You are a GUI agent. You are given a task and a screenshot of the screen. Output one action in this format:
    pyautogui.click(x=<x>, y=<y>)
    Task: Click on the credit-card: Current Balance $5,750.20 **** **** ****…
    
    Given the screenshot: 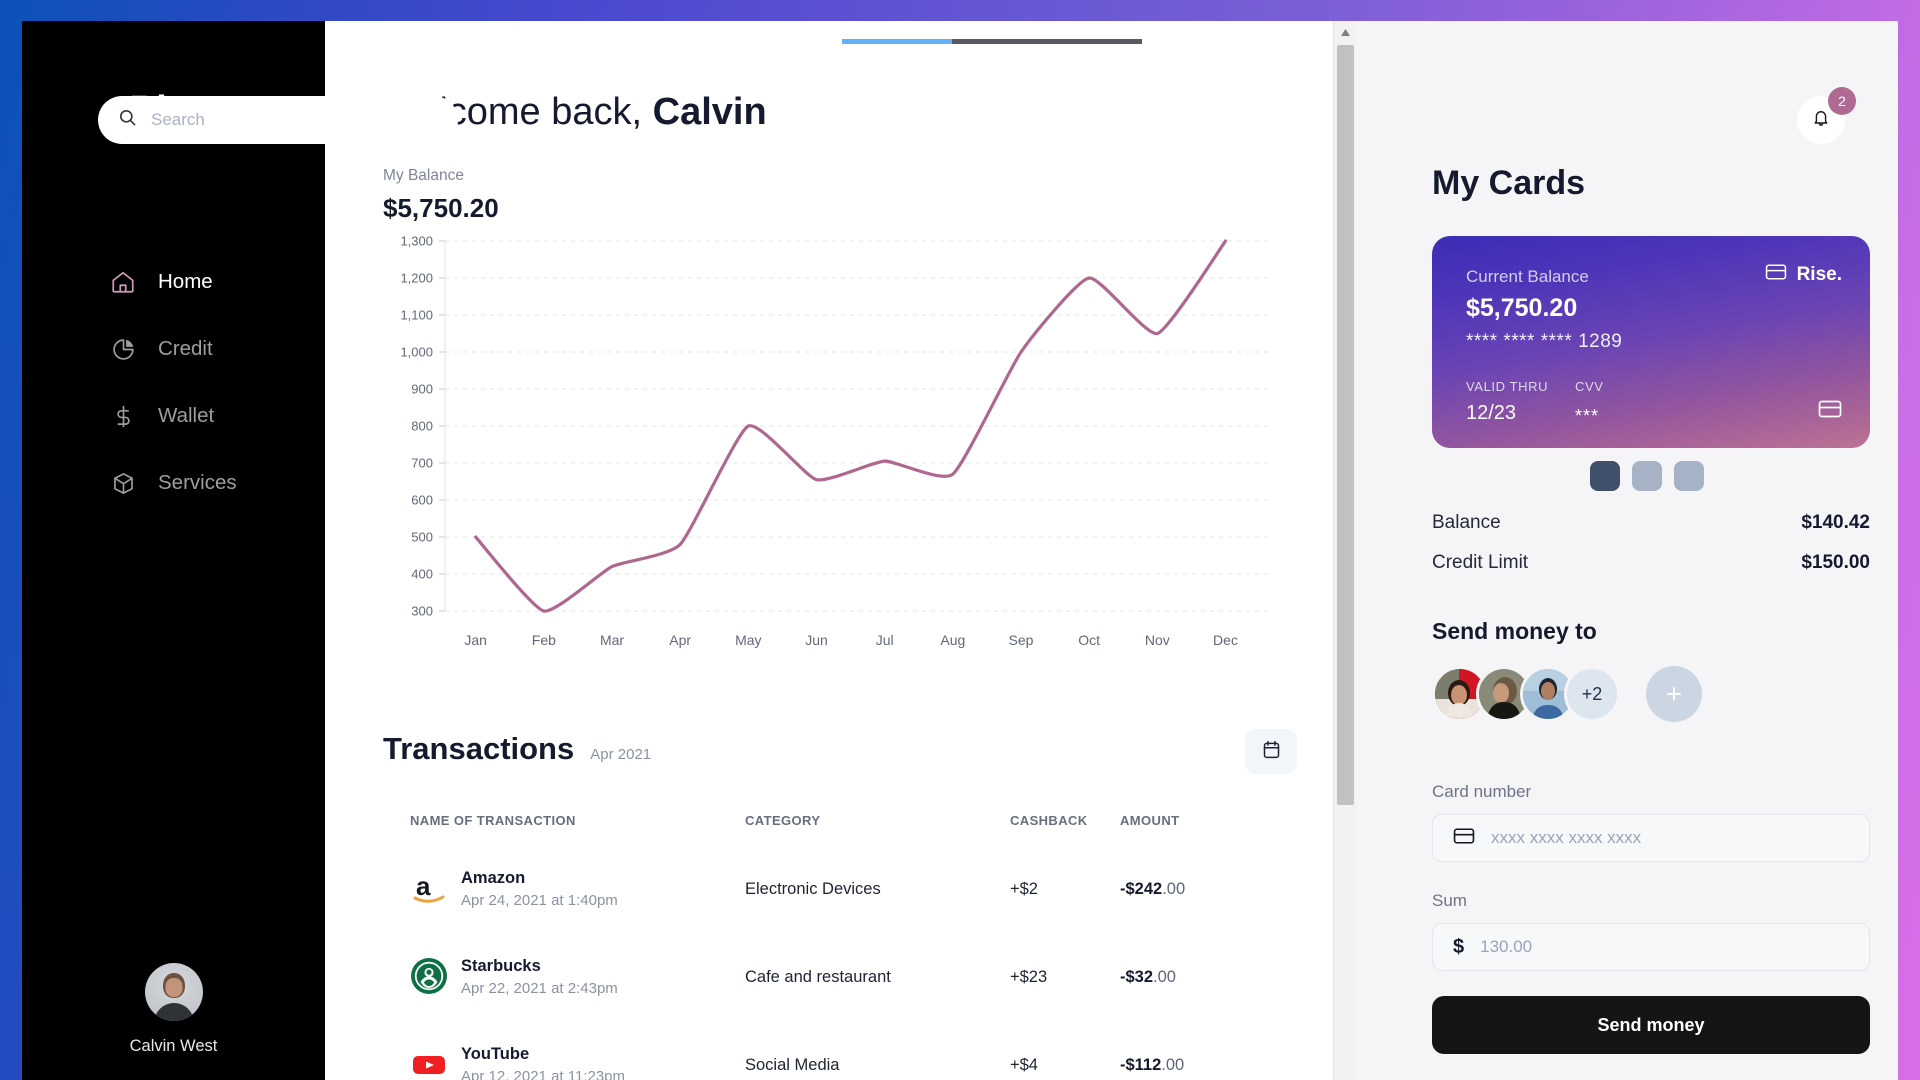 What is the action you would take?
    pyautogui.click(x=1651, y=342)
    